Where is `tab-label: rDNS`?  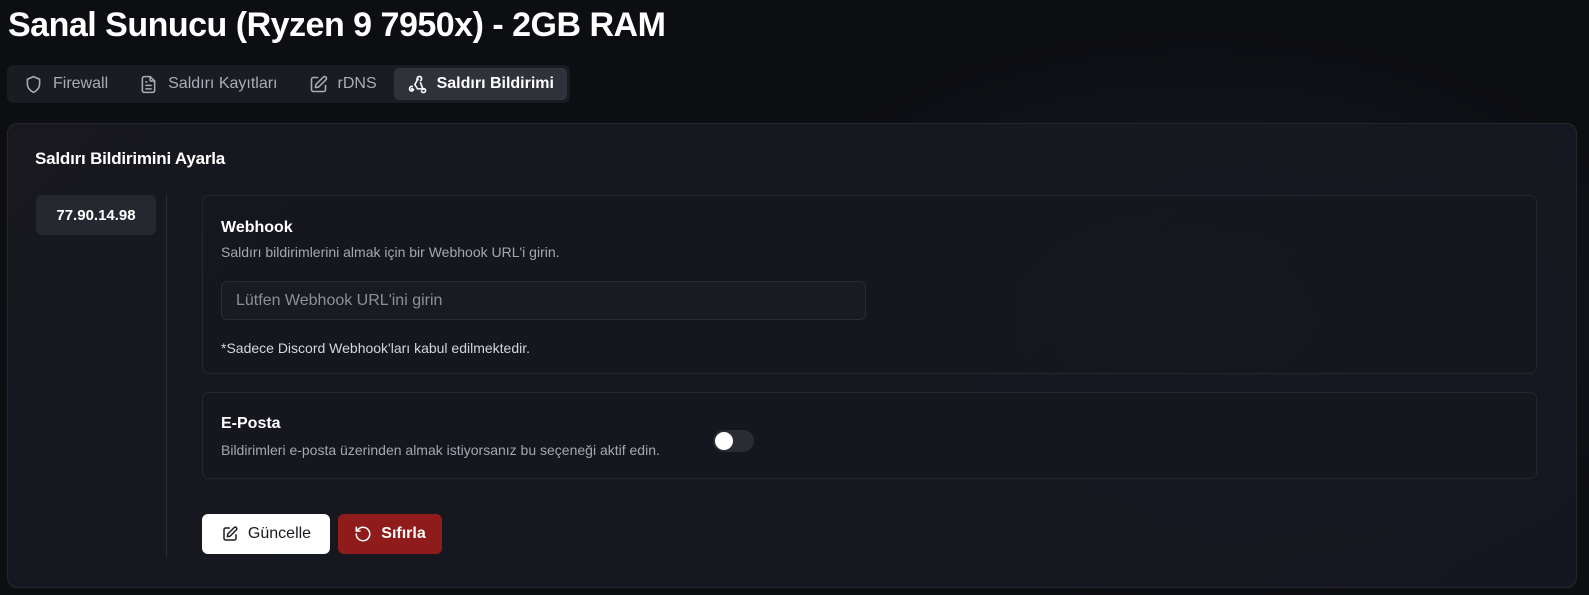 tab-label: rDNS is located at coordinates (357, 83).